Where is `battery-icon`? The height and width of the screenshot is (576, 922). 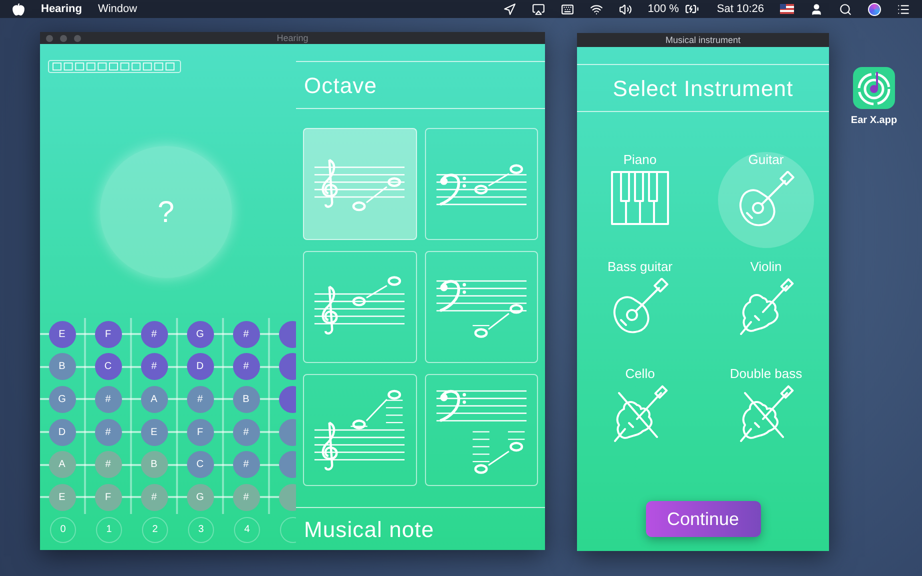 battery-icon is located at coordinates (691, 9).